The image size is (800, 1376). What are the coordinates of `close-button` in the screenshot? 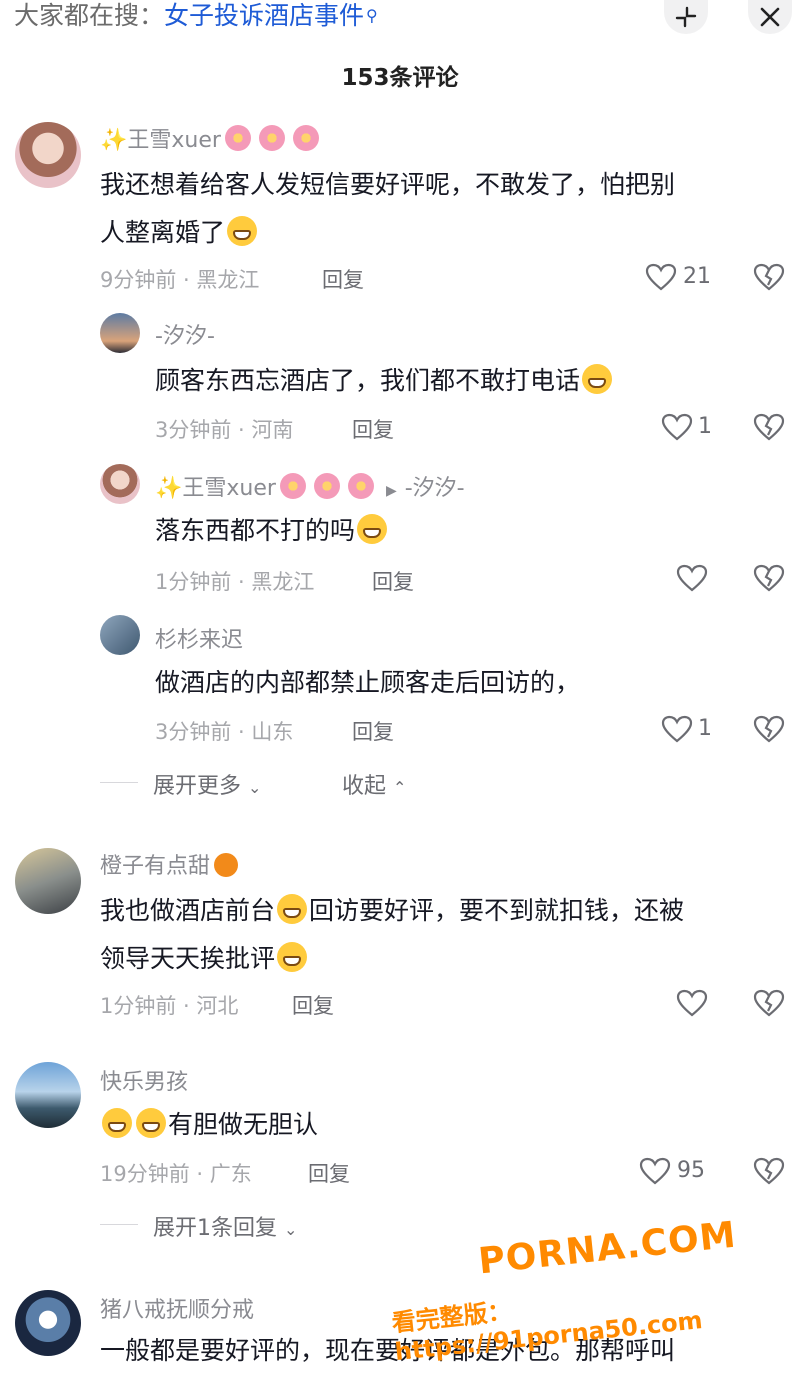 It's located at (770, 17).